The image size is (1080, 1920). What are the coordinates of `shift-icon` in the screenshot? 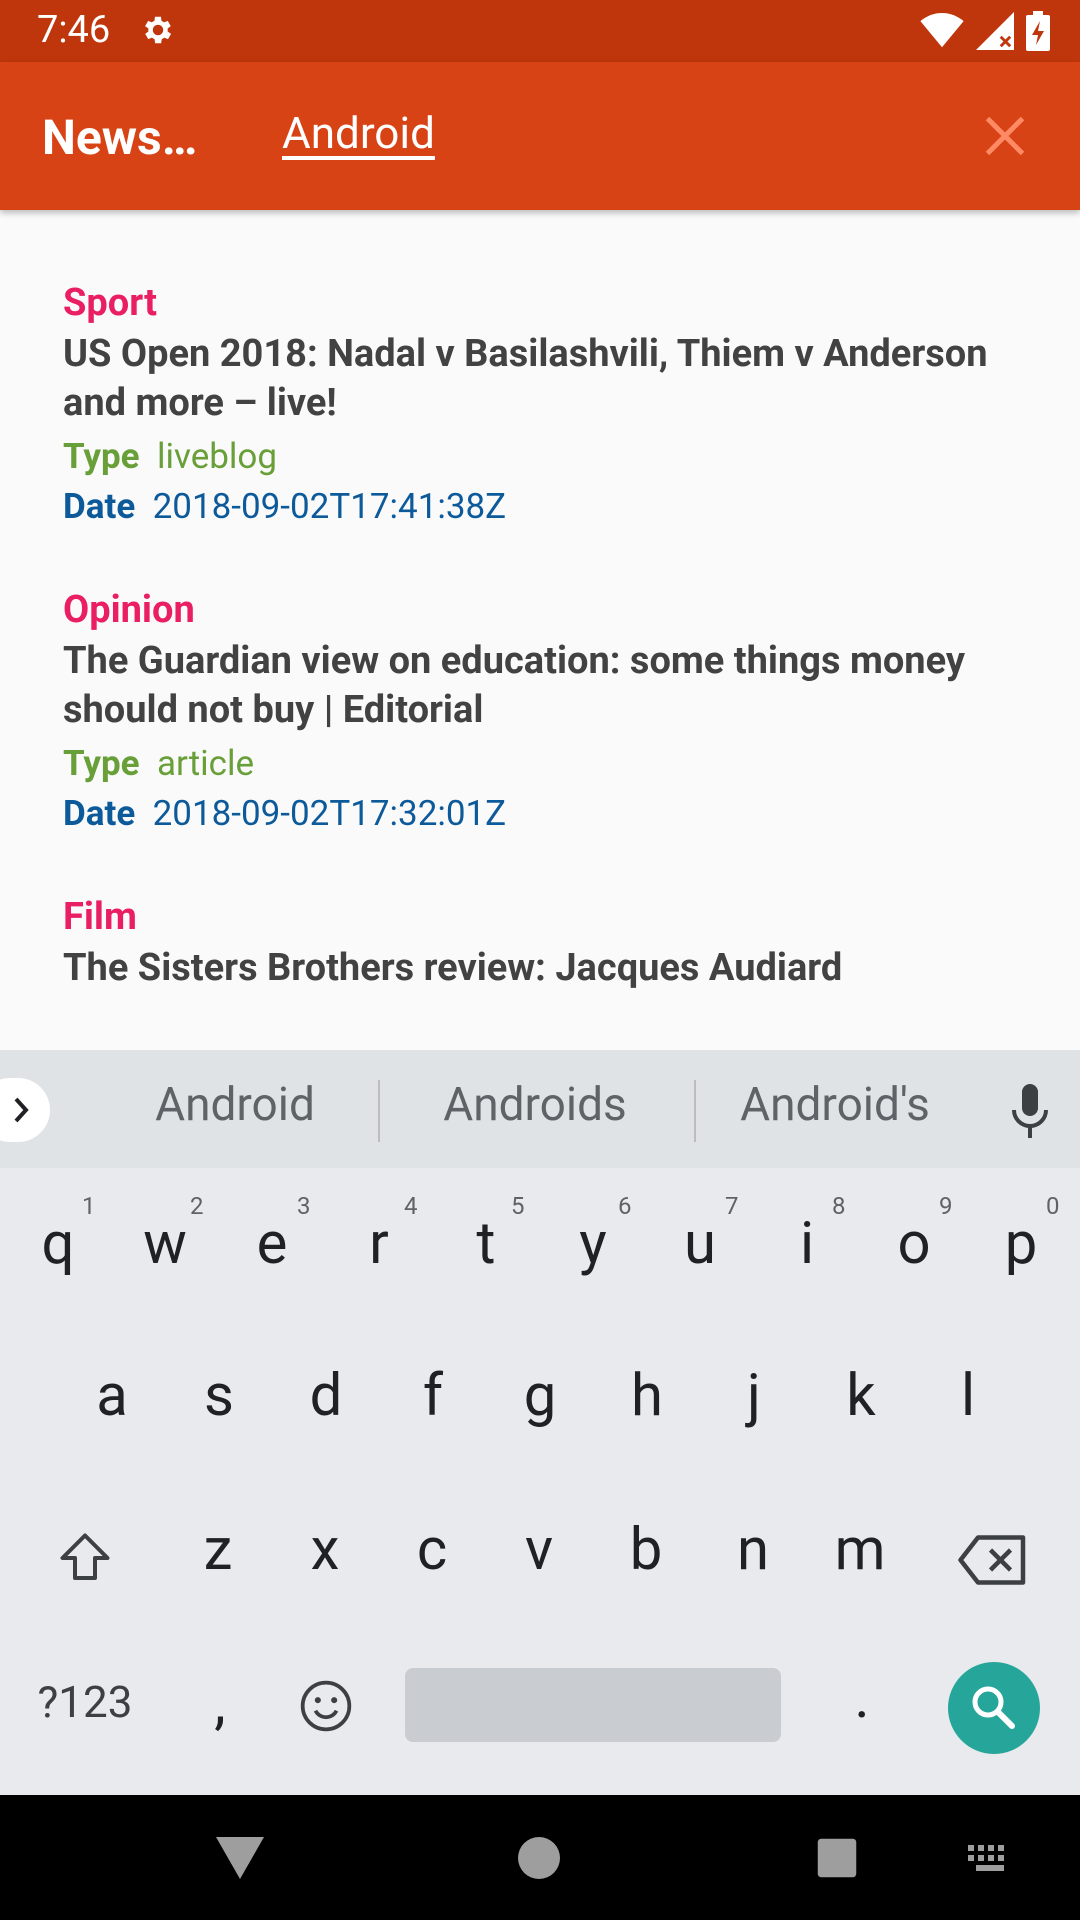 It's located at (85, 1558).